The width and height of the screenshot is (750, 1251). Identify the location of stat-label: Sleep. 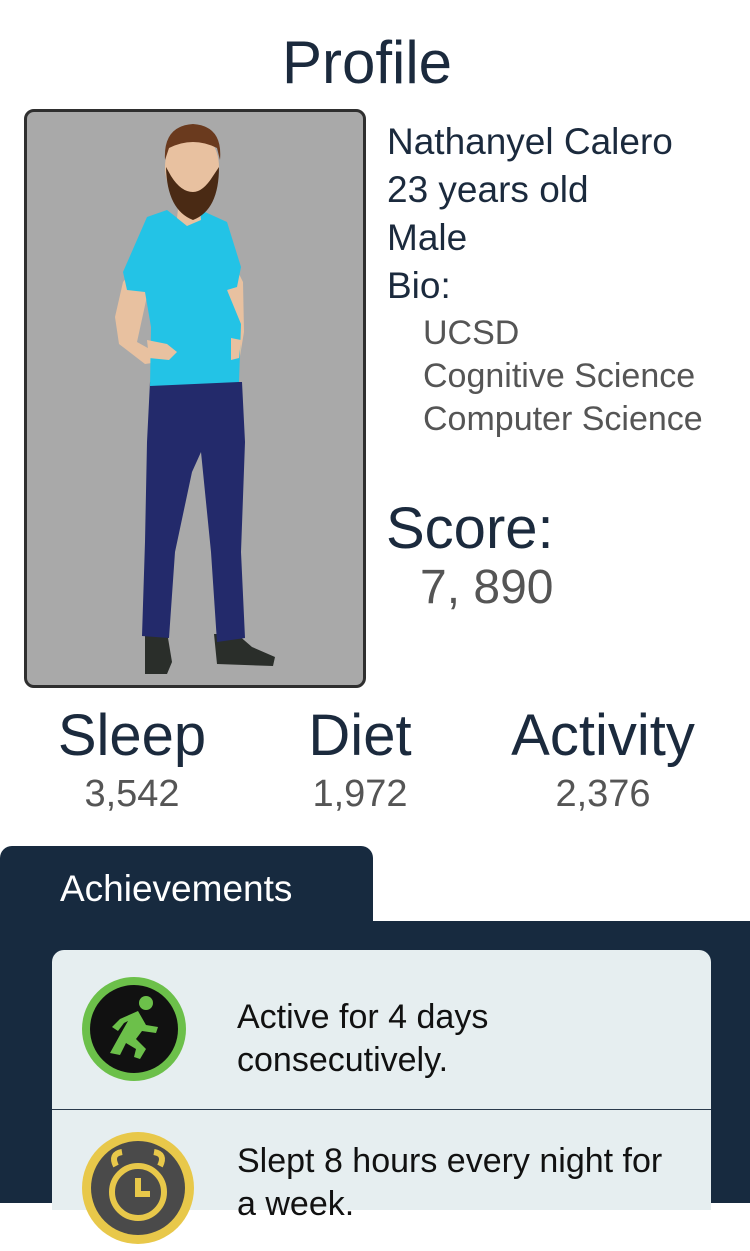
(132, 735).